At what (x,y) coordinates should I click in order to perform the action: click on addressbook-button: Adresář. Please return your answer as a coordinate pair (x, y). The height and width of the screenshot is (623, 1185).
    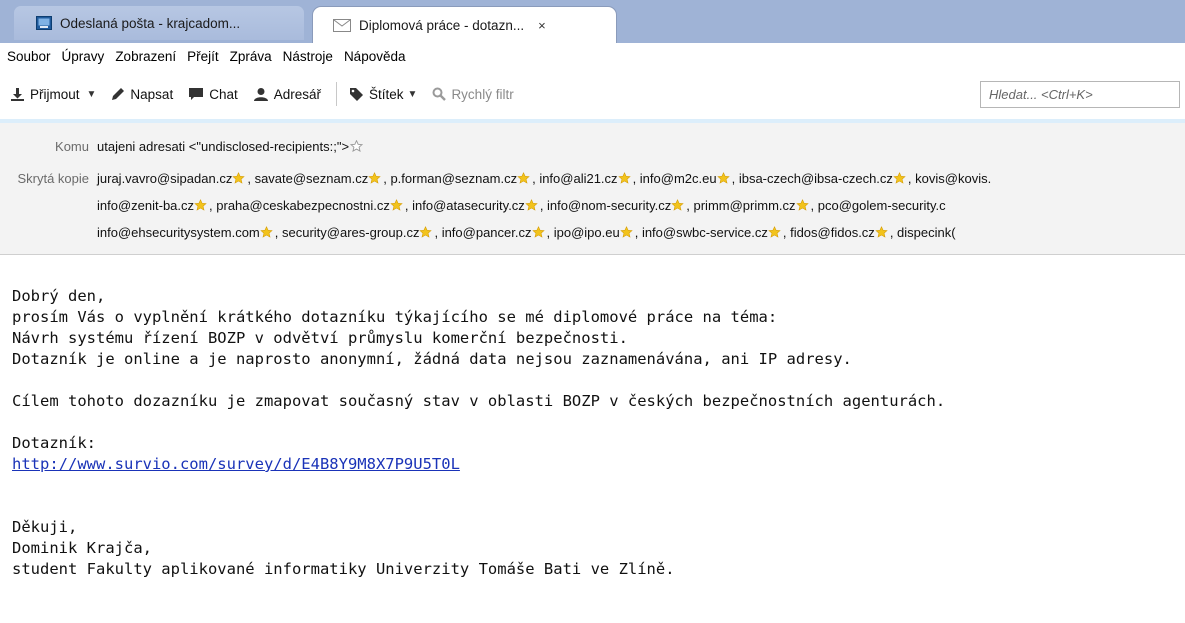
    Looking at the image, I should click on (287, 94).